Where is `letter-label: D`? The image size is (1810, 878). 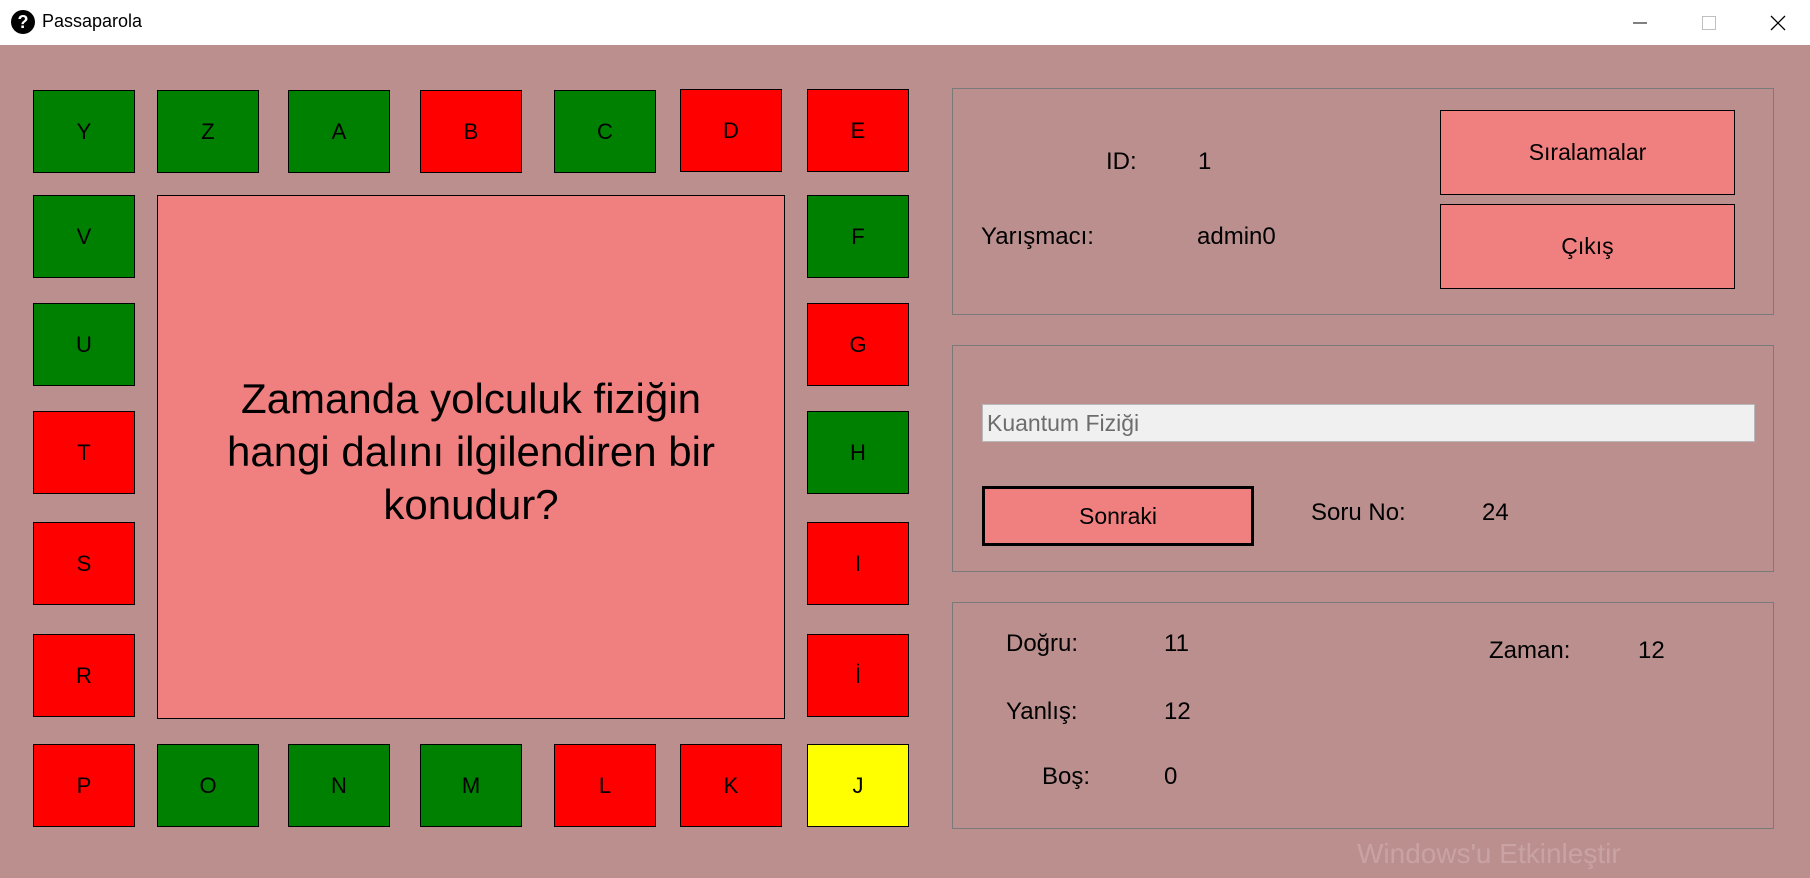 letter-label: D is located at coordinates (731, 130).